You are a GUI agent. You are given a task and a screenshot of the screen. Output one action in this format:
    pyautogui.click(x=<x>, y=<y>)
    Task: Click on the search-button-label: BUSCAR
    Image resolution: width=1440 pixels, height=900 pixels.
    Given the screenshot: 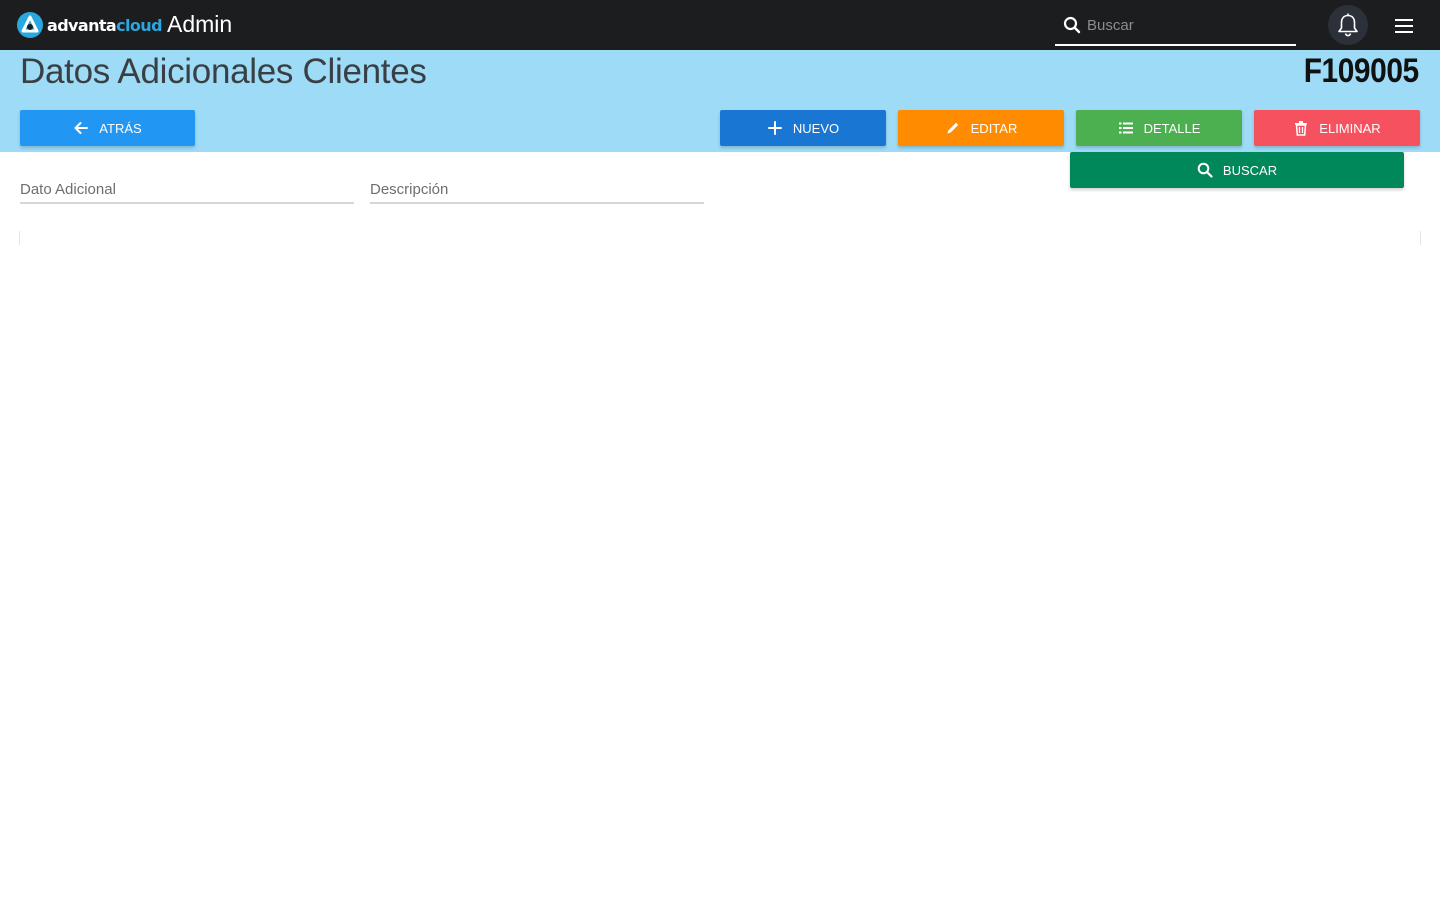 What is the action you would take?
    pyautogui.click(x=1250, y=170)
    